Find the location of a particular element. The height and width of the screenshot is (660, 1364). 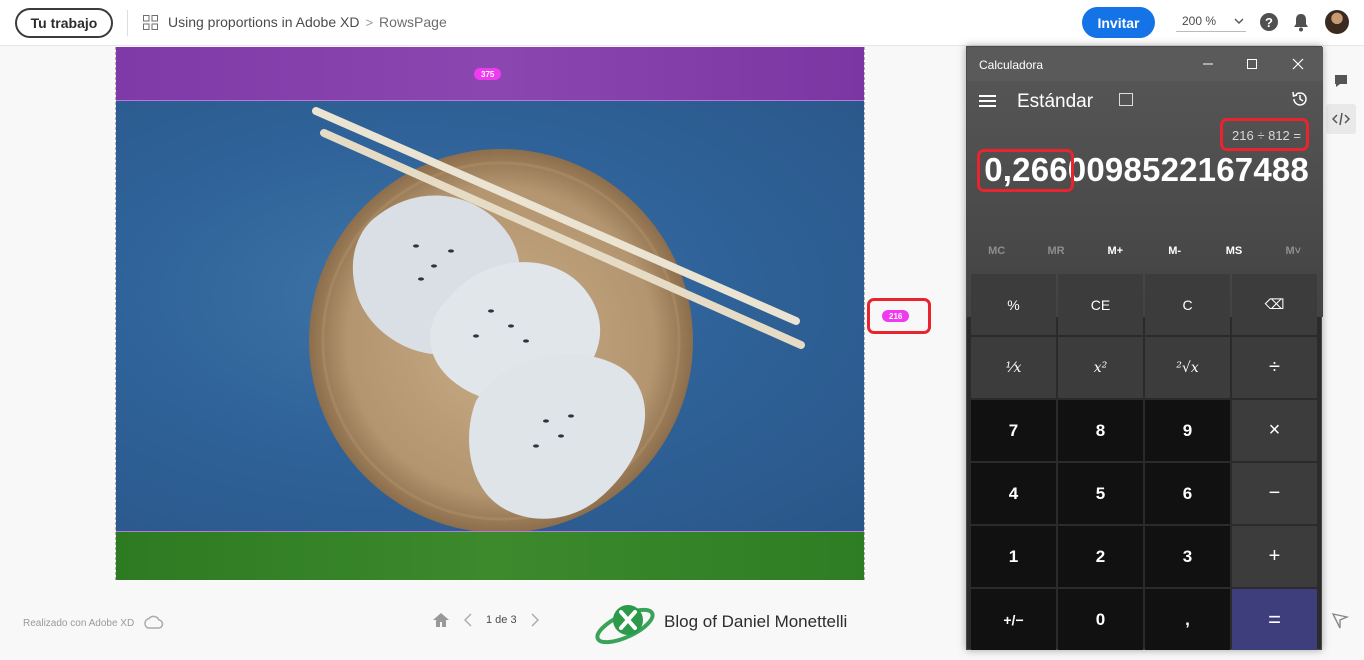

made-with-xd: Realizado con Adobe XD is located at coordinates (93, 623).